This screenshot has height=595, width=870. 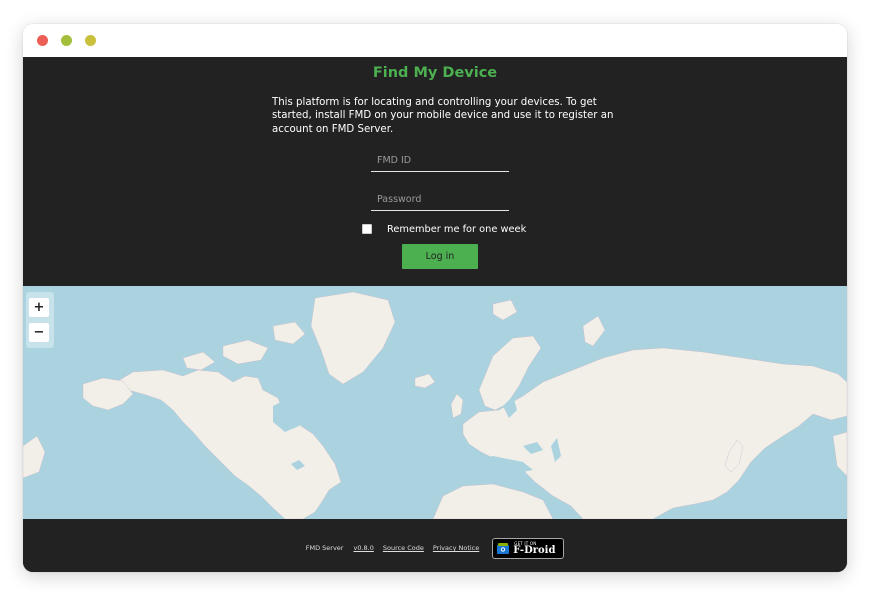 I want to click on password-input, so click(x=440, y=200).